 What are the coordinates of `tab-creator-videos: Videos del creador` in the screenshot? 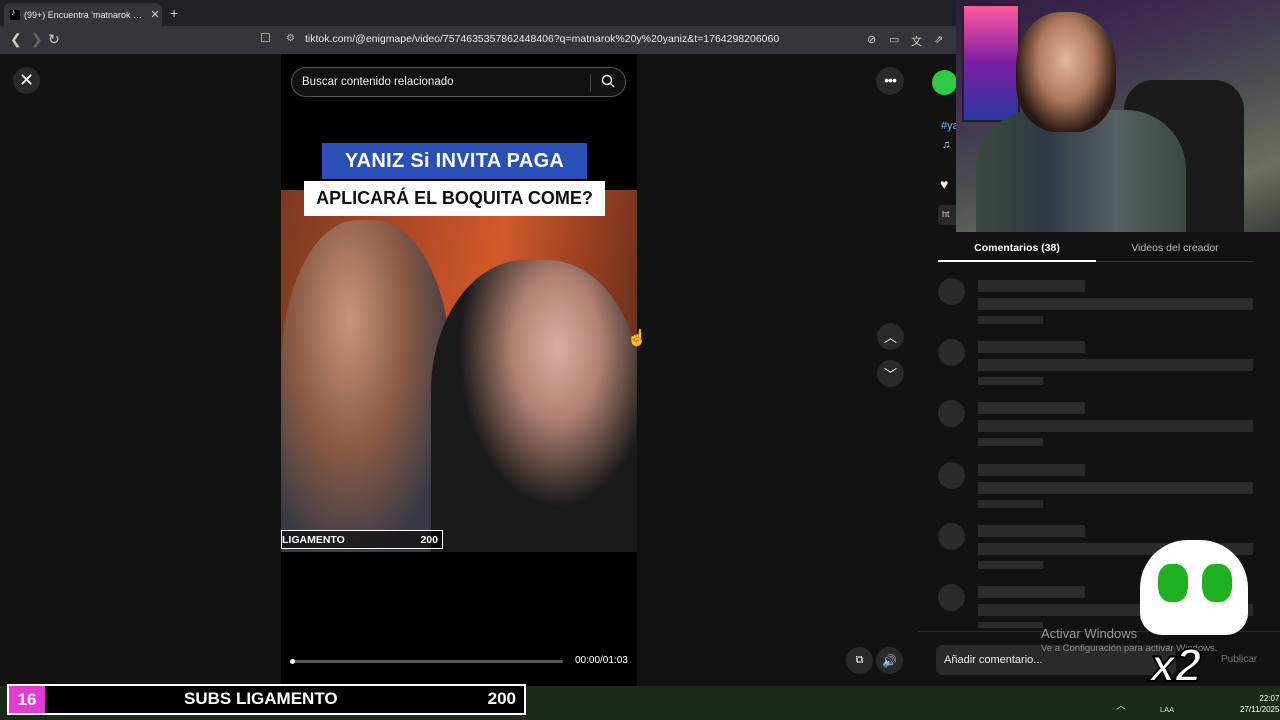 It's located at (1175, 249).